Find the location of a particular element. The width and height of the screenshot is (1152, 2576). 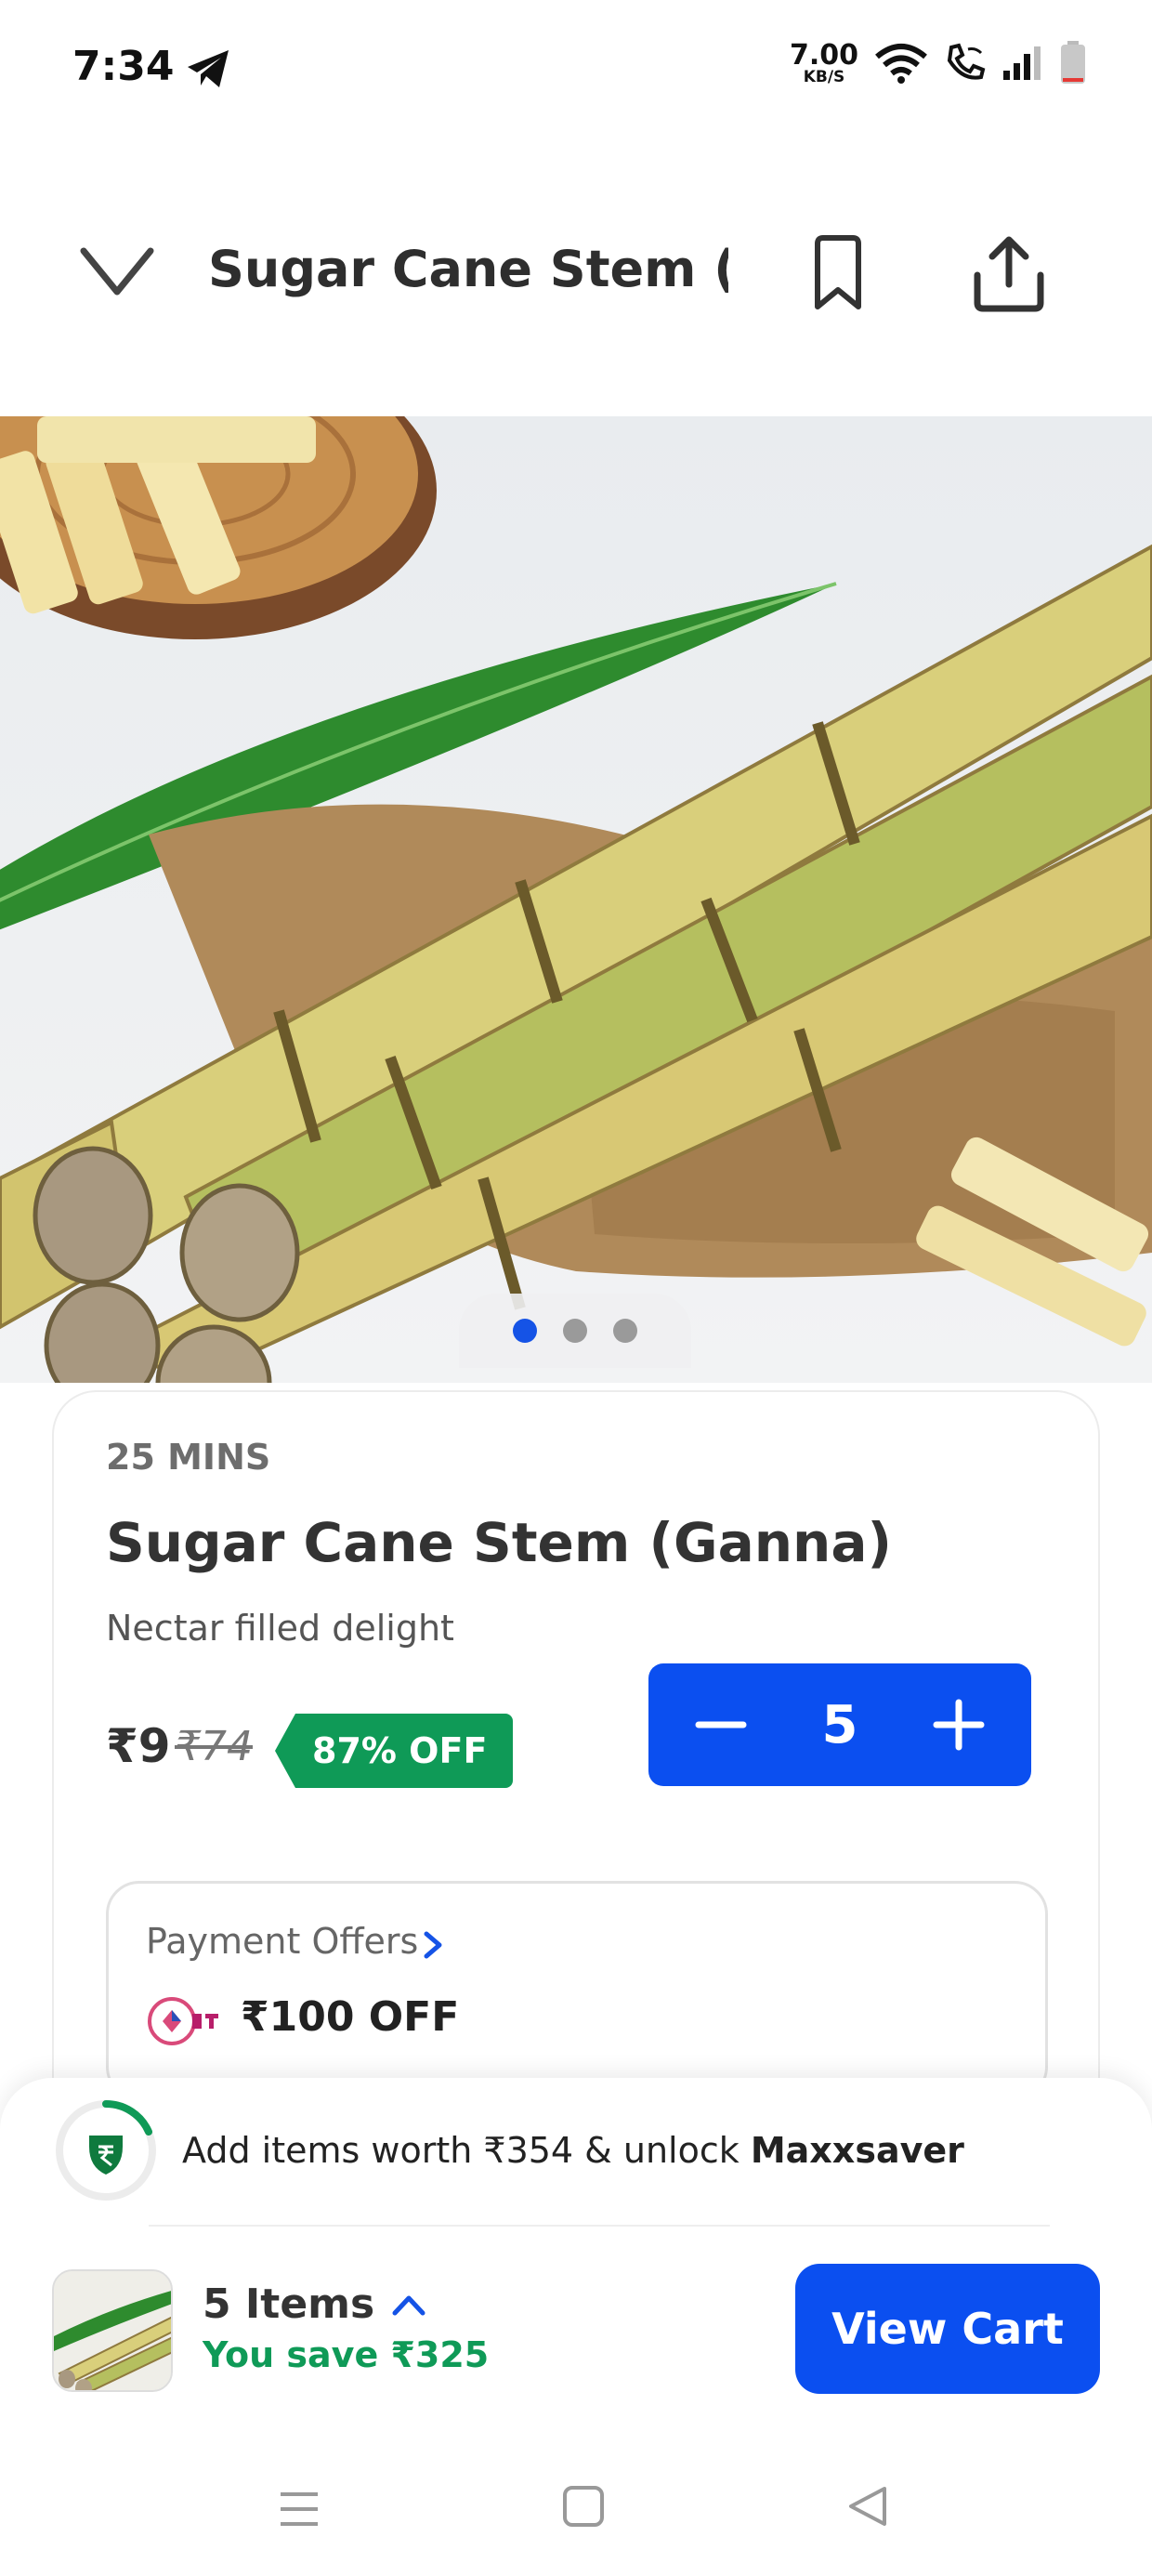

savings-progress-icon is located at coordinates (106, 2150).